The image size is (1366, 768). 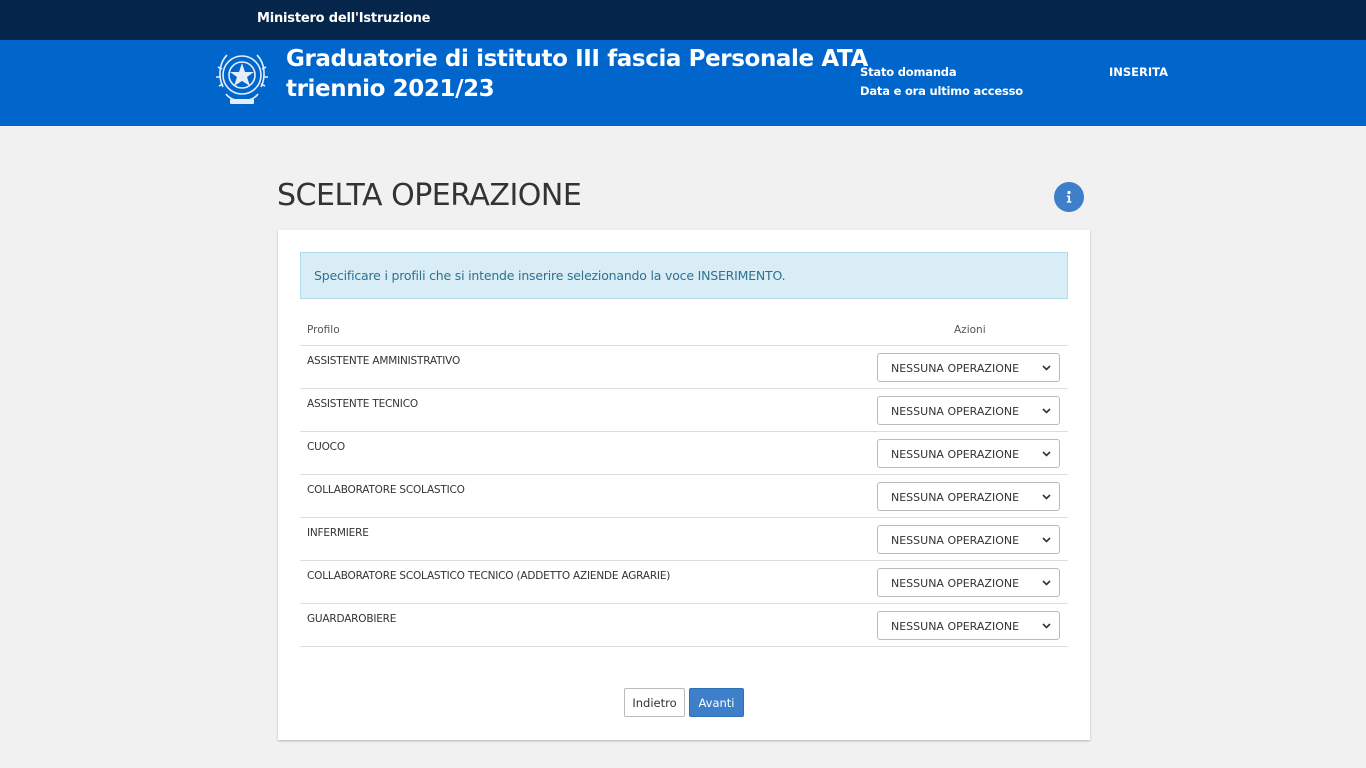 What do you see at coordinates (242, 79) in the screenshot?
I see `italian-republic-emblem-icon` at bounding box center [242, 79].